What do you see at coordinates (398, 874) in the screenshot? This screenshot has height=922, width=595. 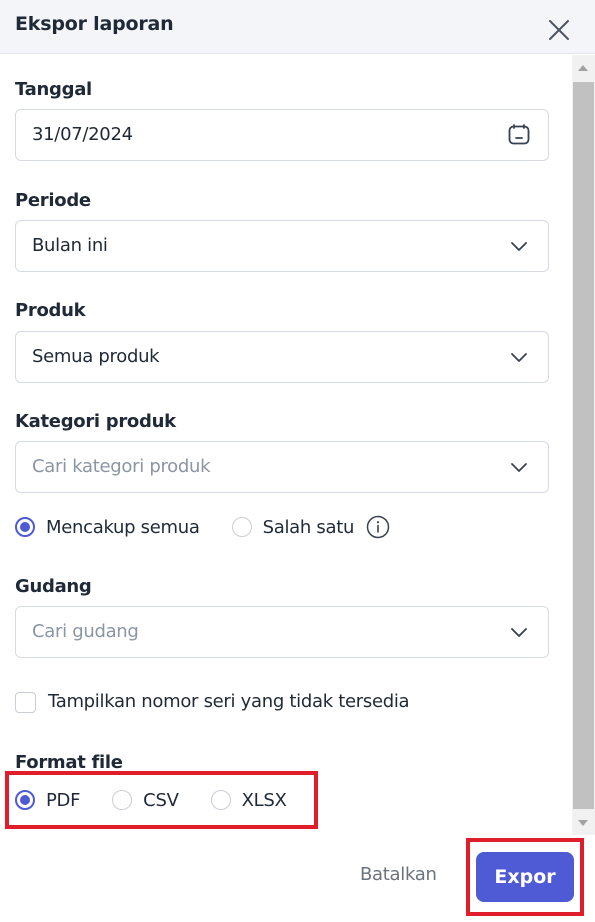 I see `cancel-button: Batalkan` at bounding box center [398, 874].